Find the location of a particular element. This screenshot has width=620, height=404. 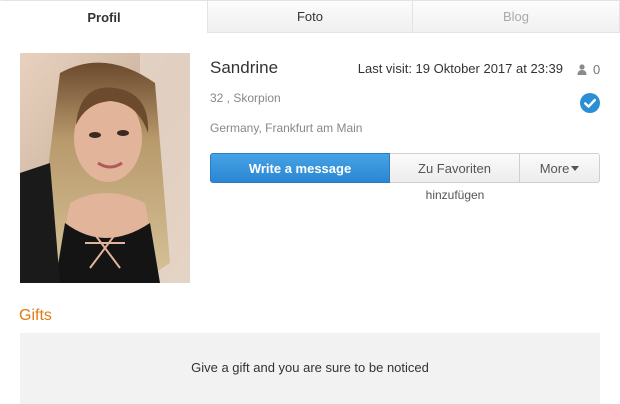

visitor-counter: 0 is located at coordinates (588, 69).